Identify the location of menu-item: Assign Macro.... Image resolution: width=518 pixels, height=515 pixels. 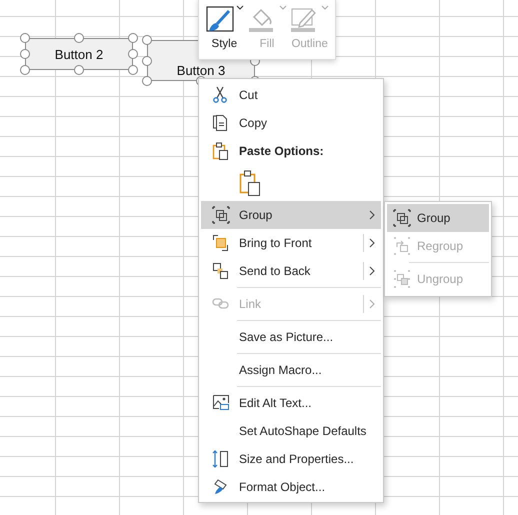
(291, 370).